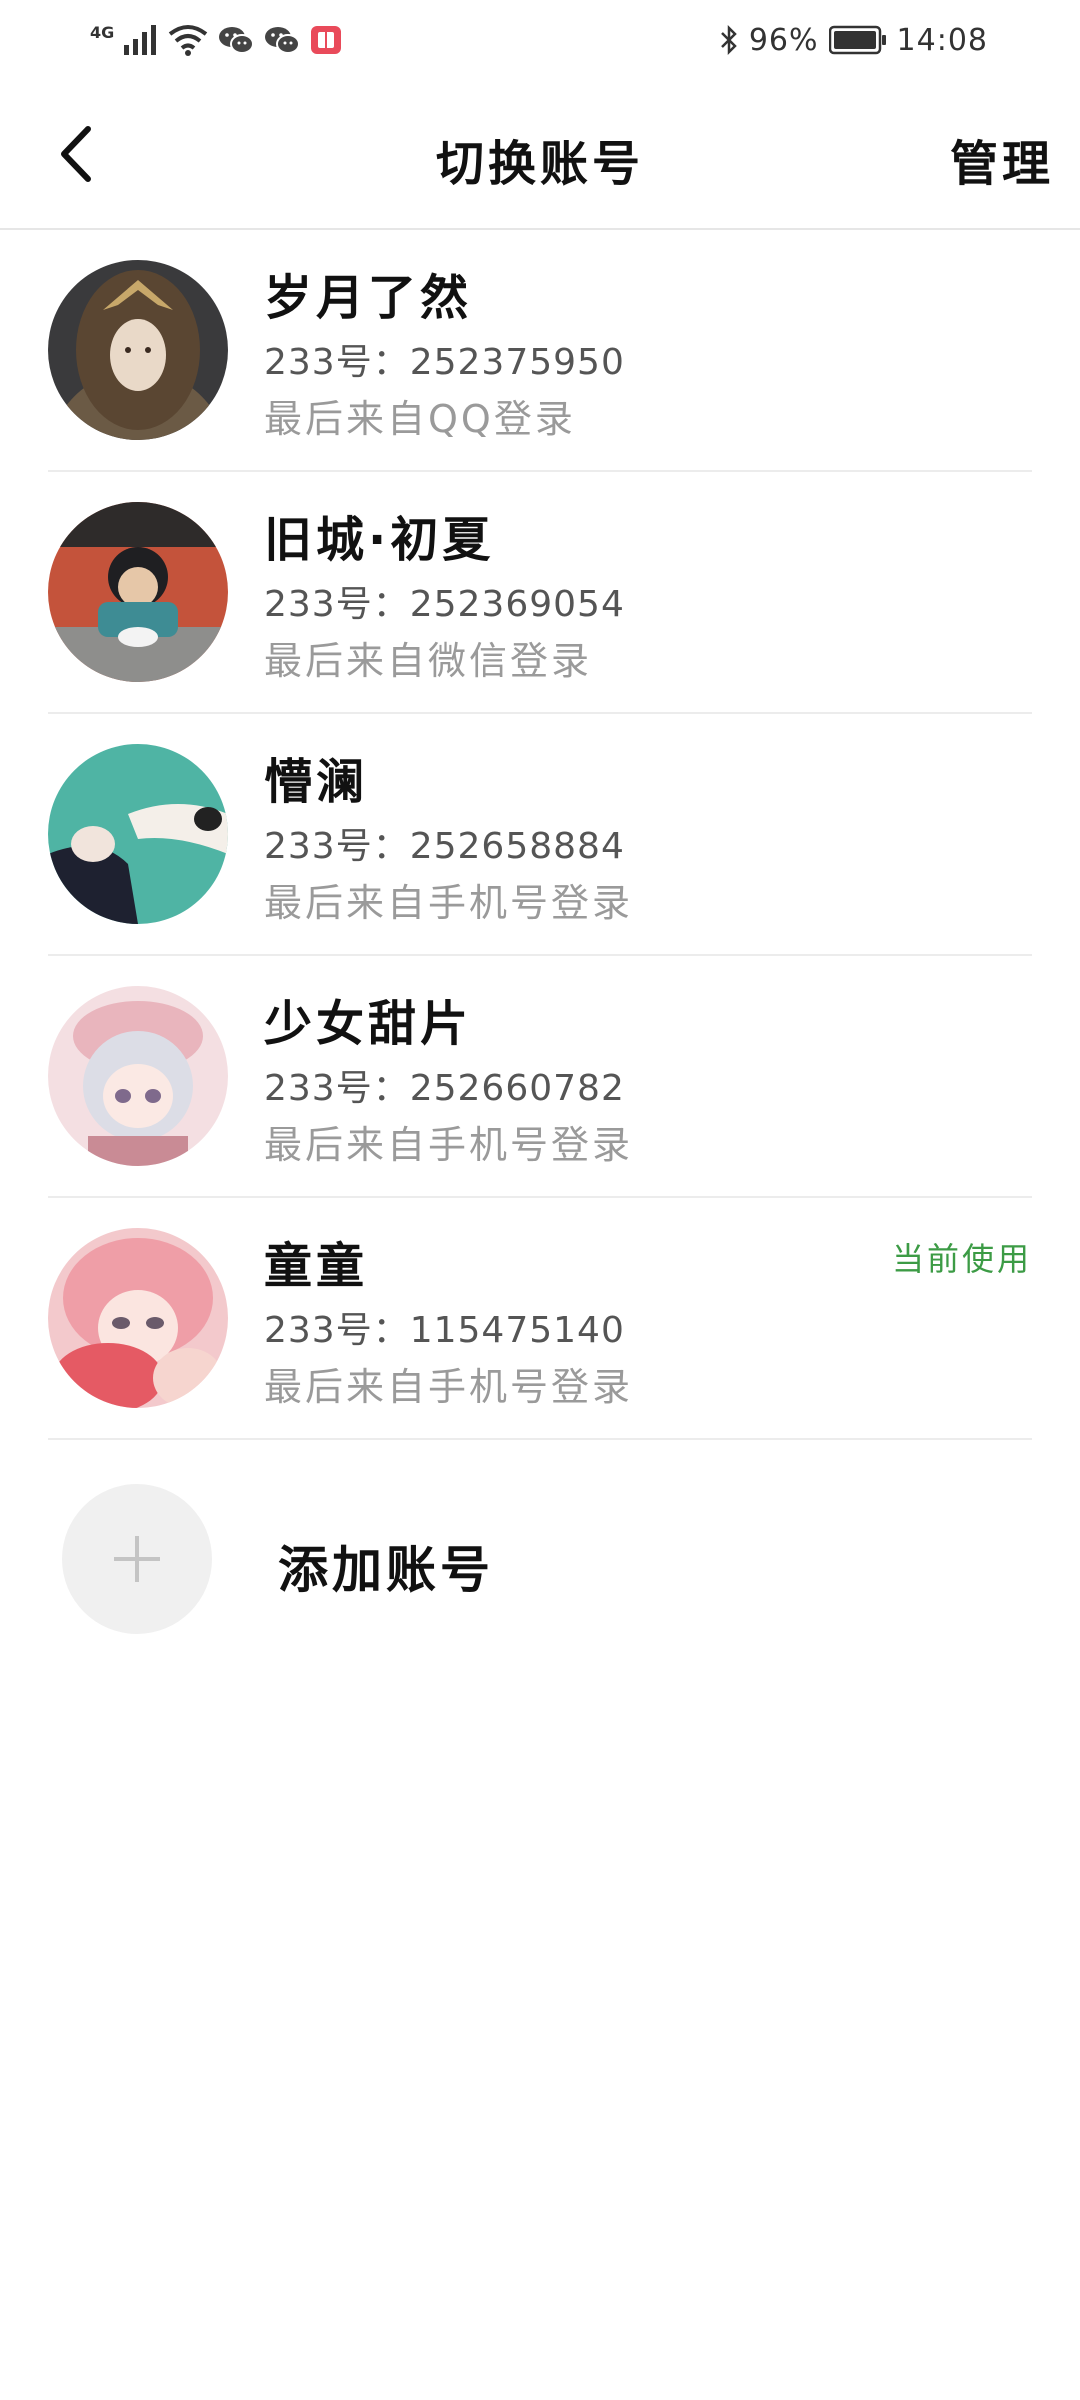 This screenshot has height=2400, width=1080. Describe the element at coordinates (188, 40) in the screenshot. I see `wifi-icon` at that location.